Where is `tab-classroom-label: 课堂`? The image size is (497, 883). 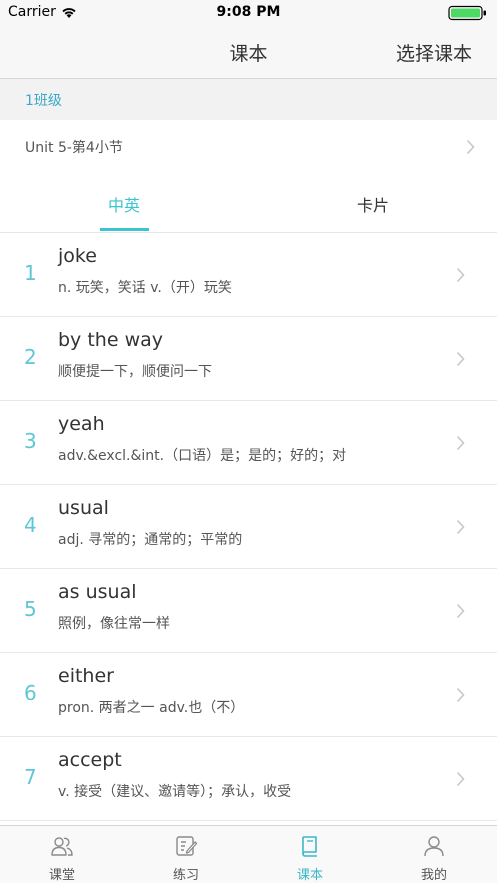
tab-classroom-label: 课堂 is located at coordinates (61, 875).